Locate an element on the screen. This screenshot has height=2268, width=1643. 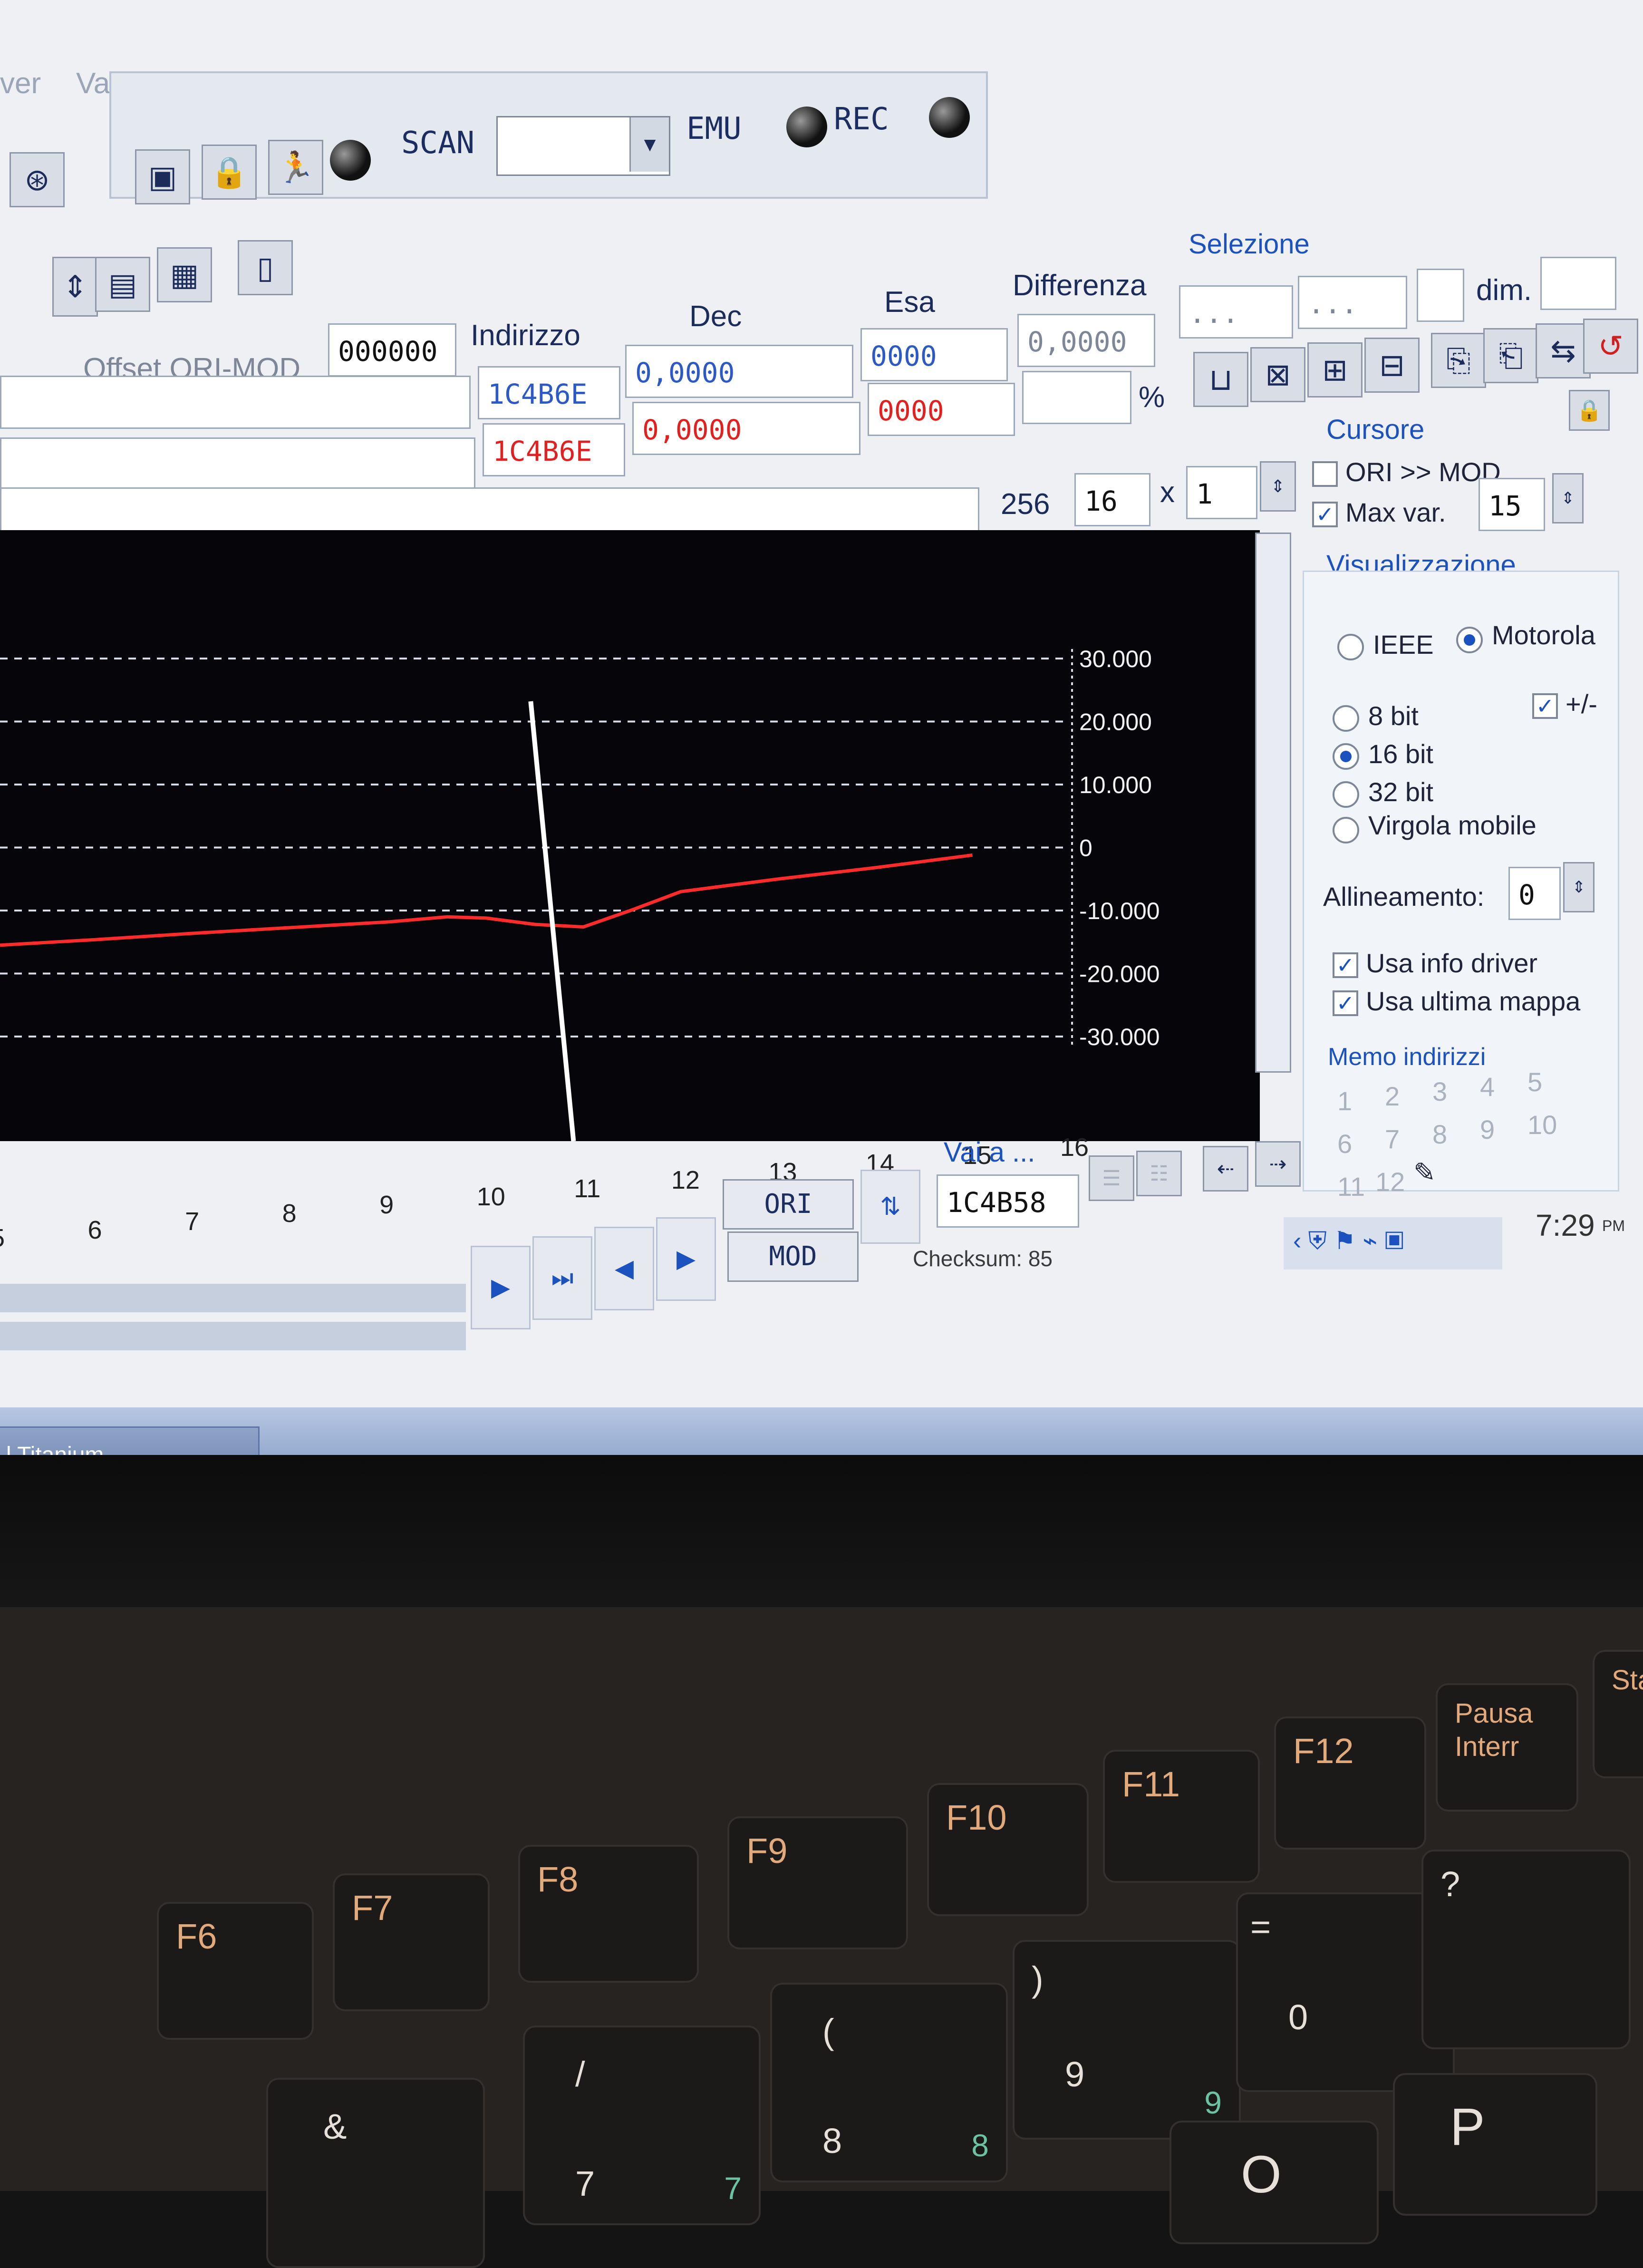
cursor-line is located at coordinates (552, 921).